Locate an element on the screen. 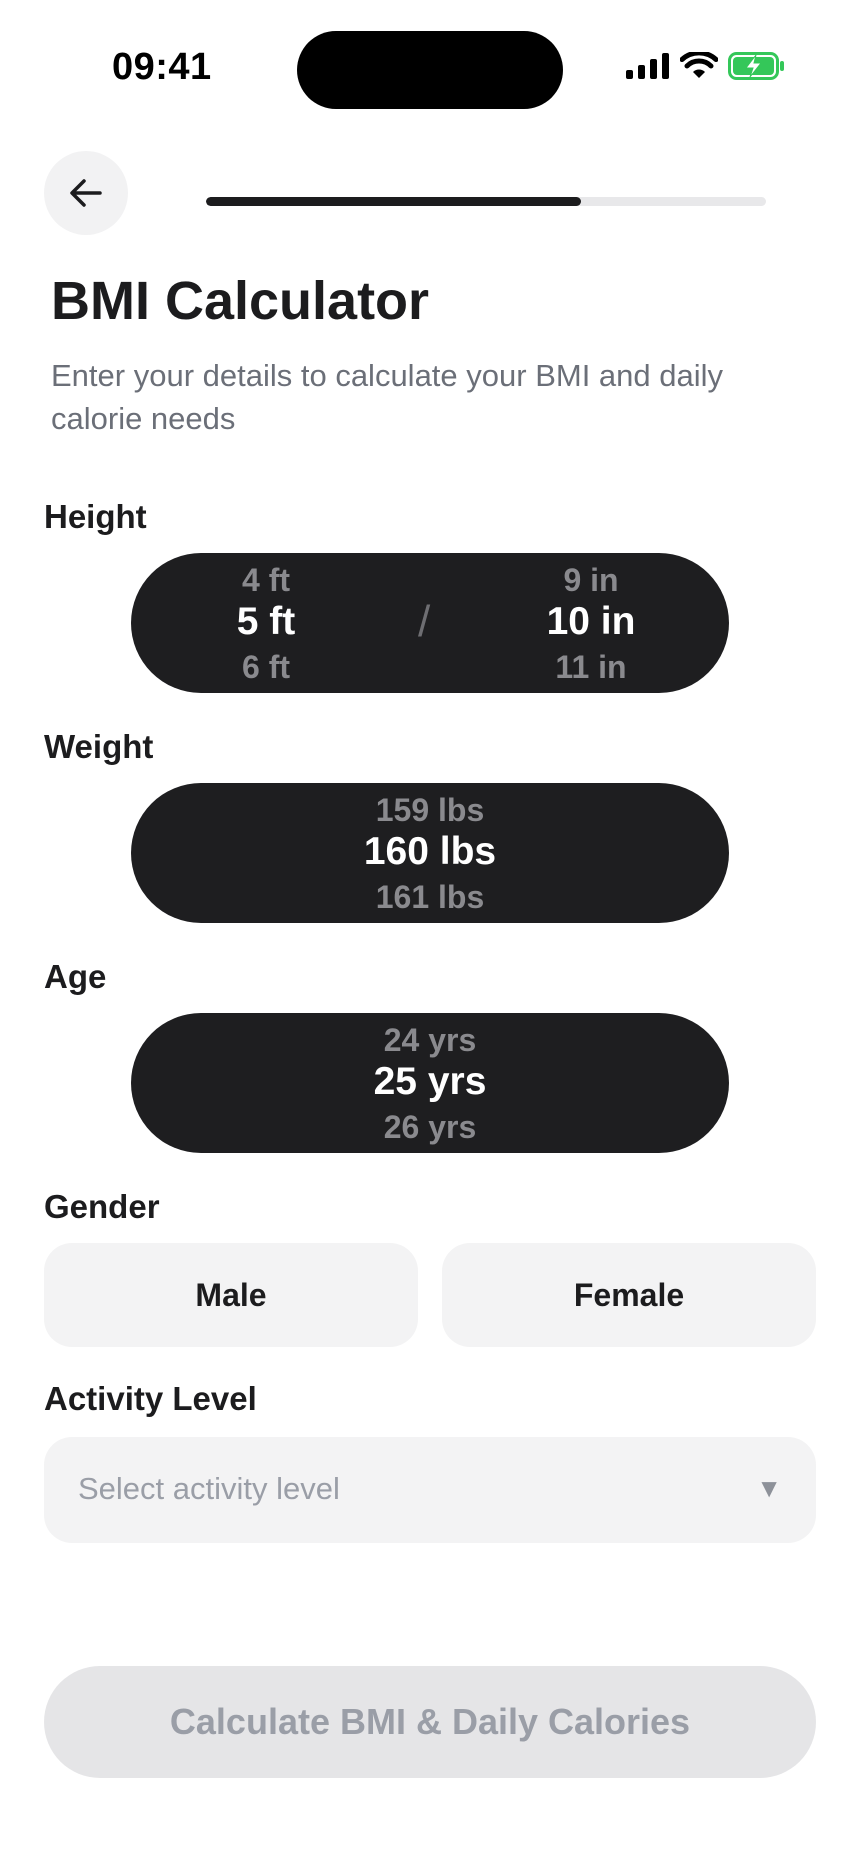 The height and width of the screenshot is (1869, 860). weight-selected: 160 lbs is located at coordinates (430, 851).